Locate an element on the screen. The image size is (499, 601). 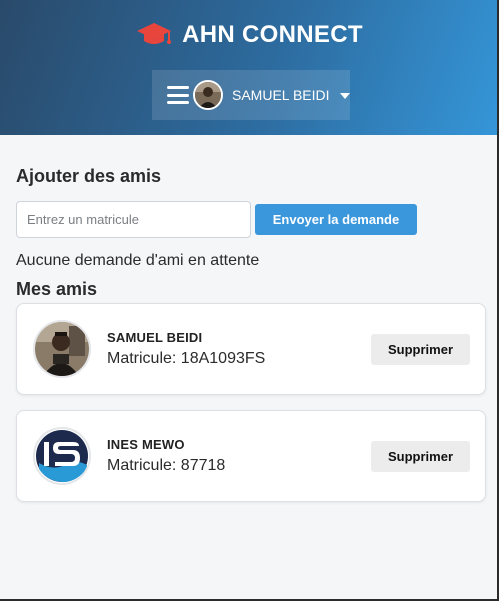
brand-title: AHN CONNECT is located at coordinates (272, 34).